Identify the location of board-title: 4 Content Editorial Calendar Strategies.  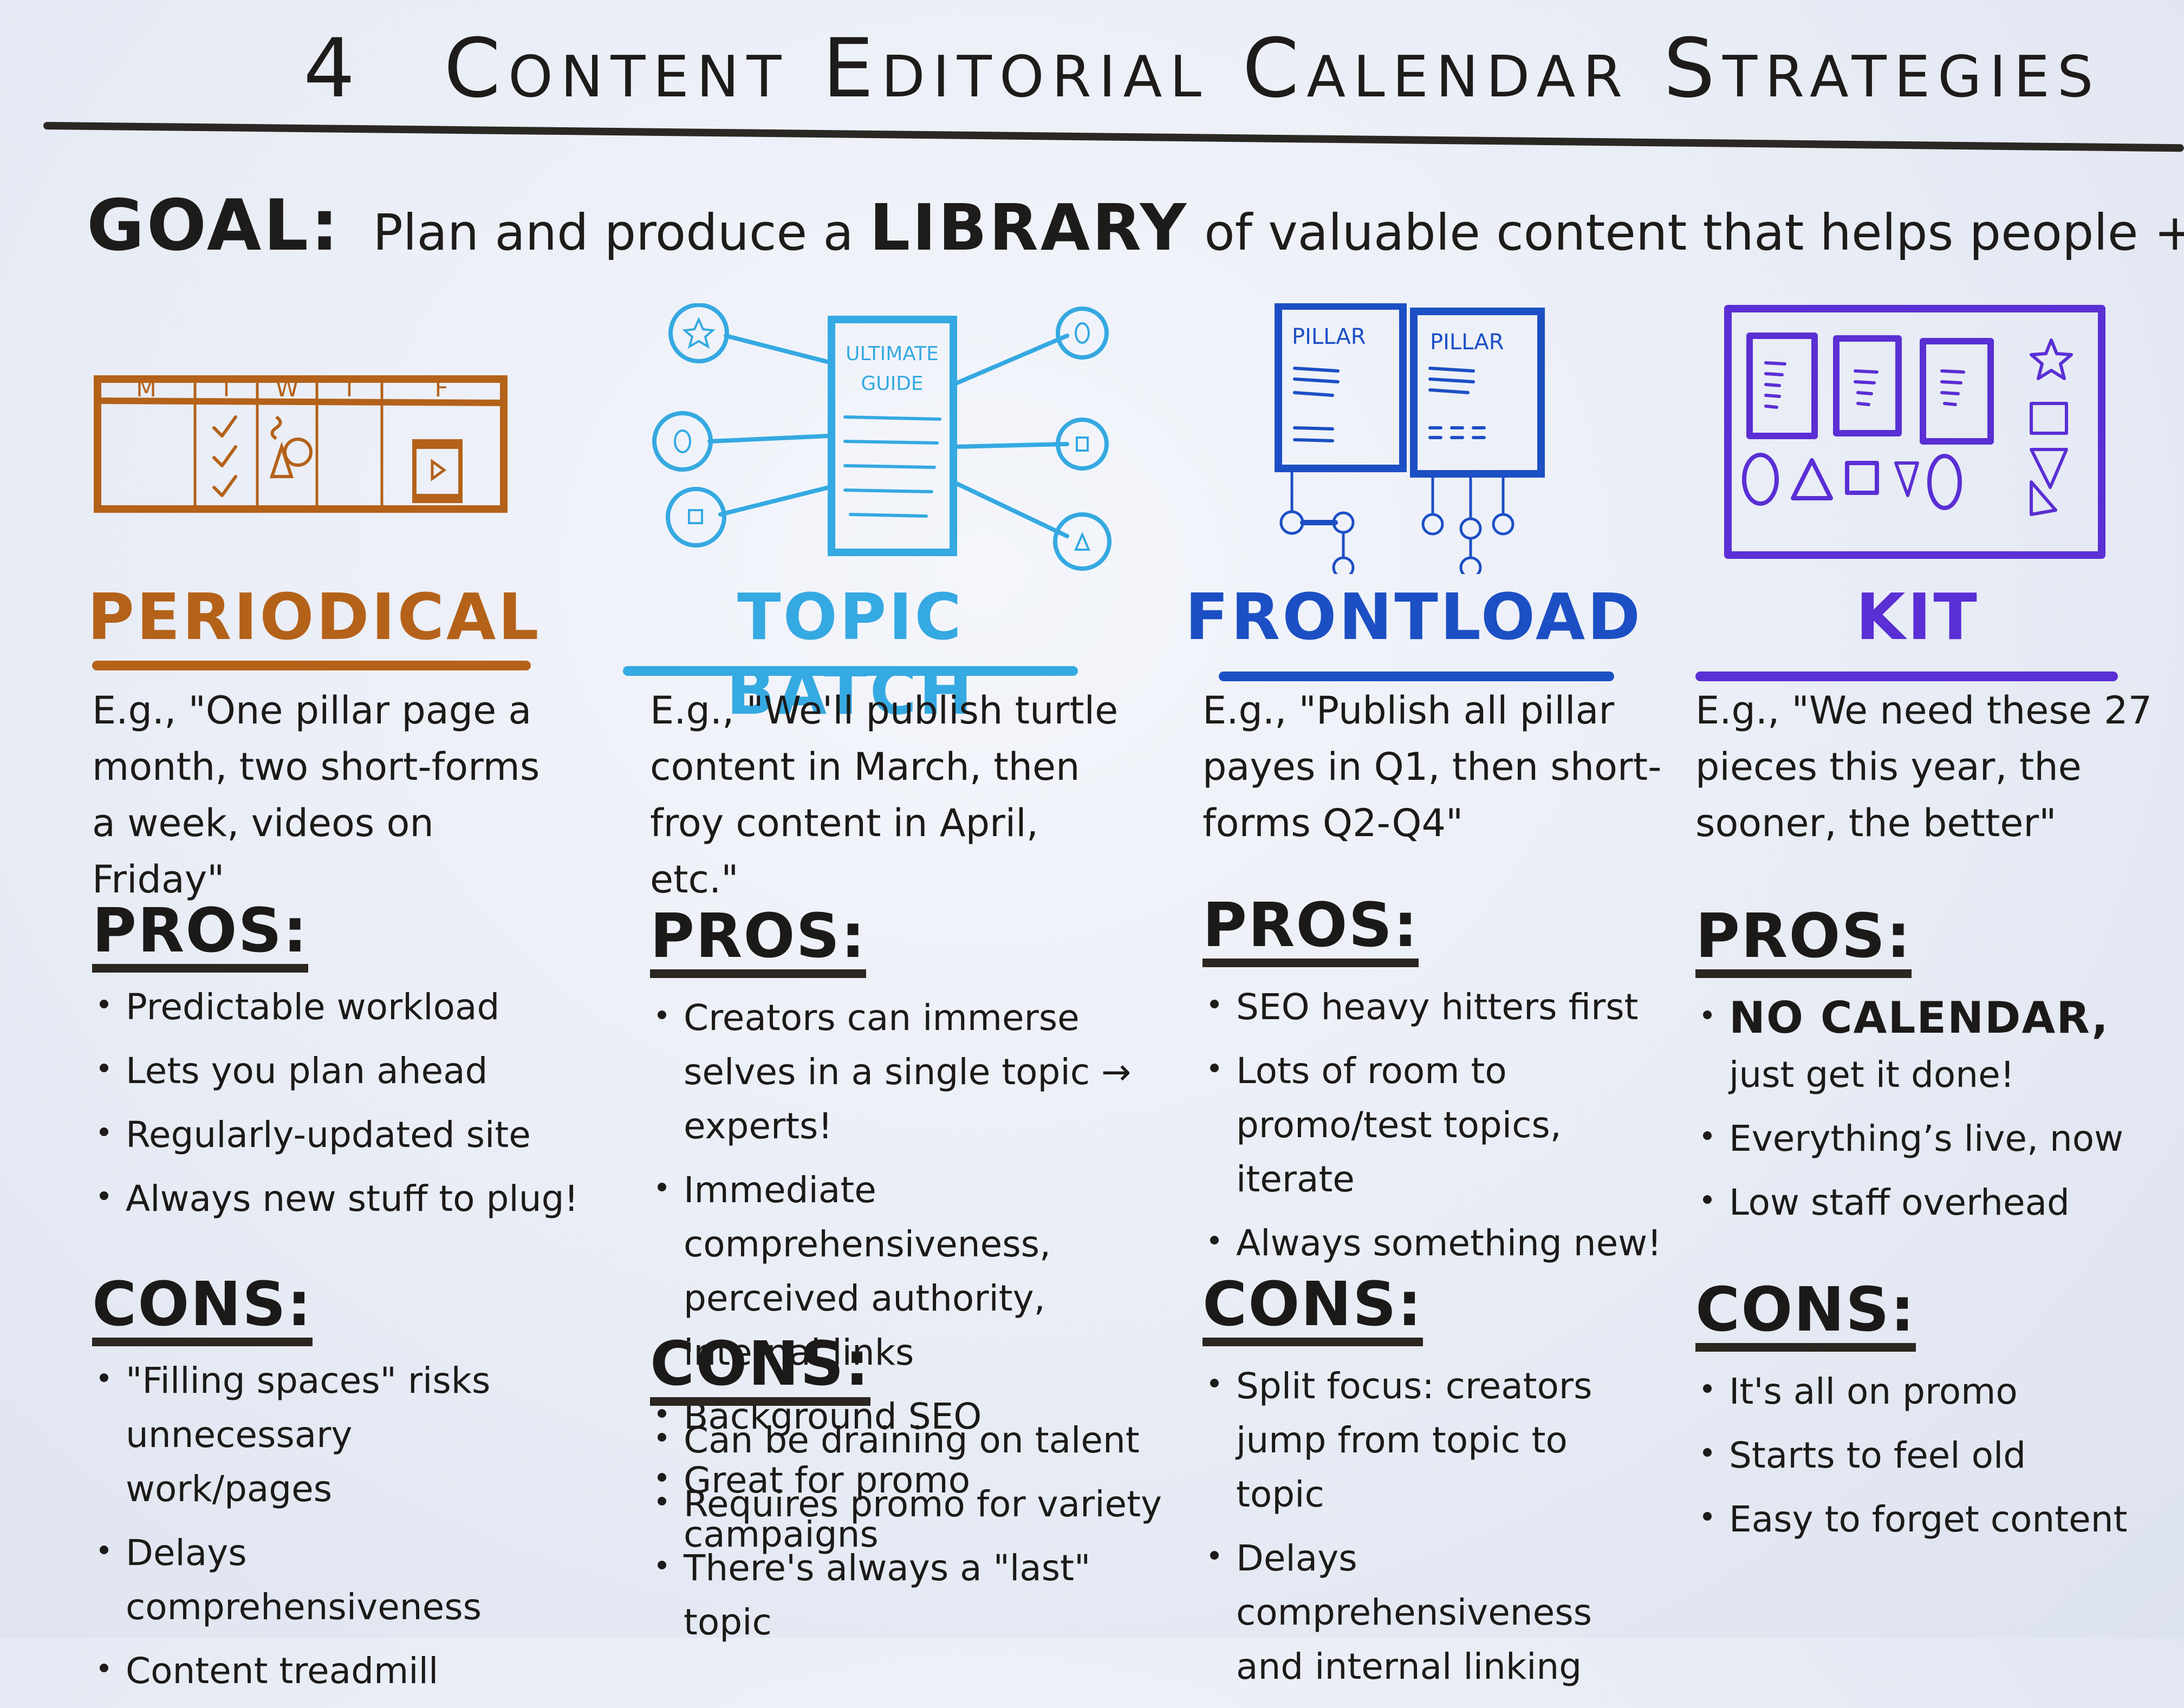
(1198, 69).